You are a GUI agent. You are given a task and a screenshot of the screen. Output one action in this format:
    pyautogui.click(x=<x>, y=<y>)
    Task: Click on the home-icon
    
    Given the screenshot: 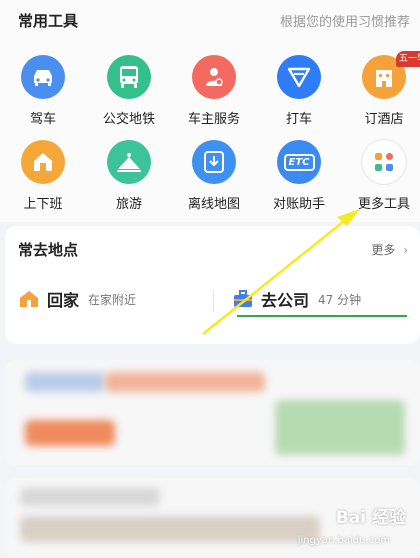 What is the action you would take?
    pyautogui.click(x=29, y=299)
    